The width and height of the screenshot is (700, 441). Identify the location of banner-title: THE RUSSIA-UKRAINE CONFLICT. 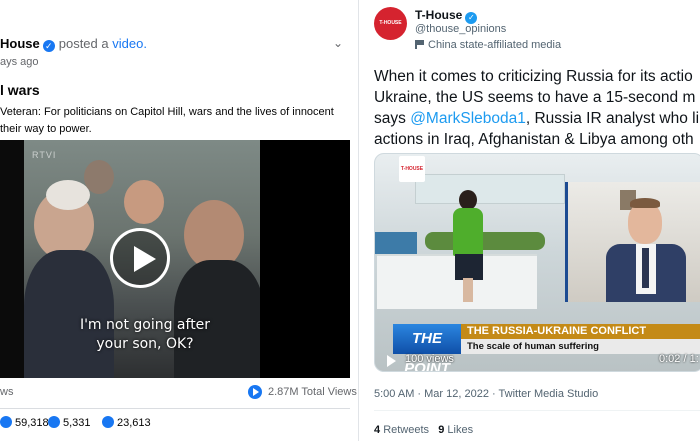
(580, 331).